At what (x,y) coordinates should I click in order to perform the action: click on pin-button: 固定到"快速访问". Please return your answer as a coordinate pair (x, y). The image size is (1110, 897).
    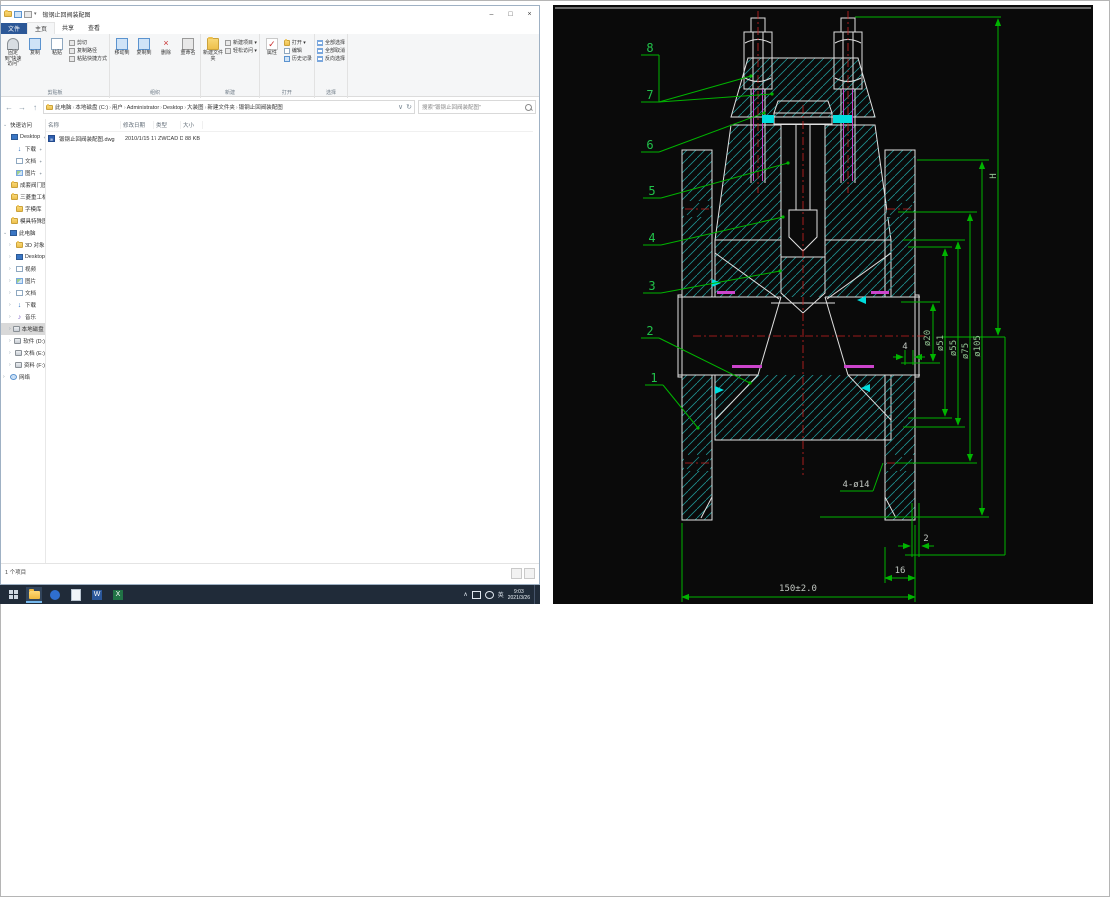
    Looking at the image, I should click on (13, 52).